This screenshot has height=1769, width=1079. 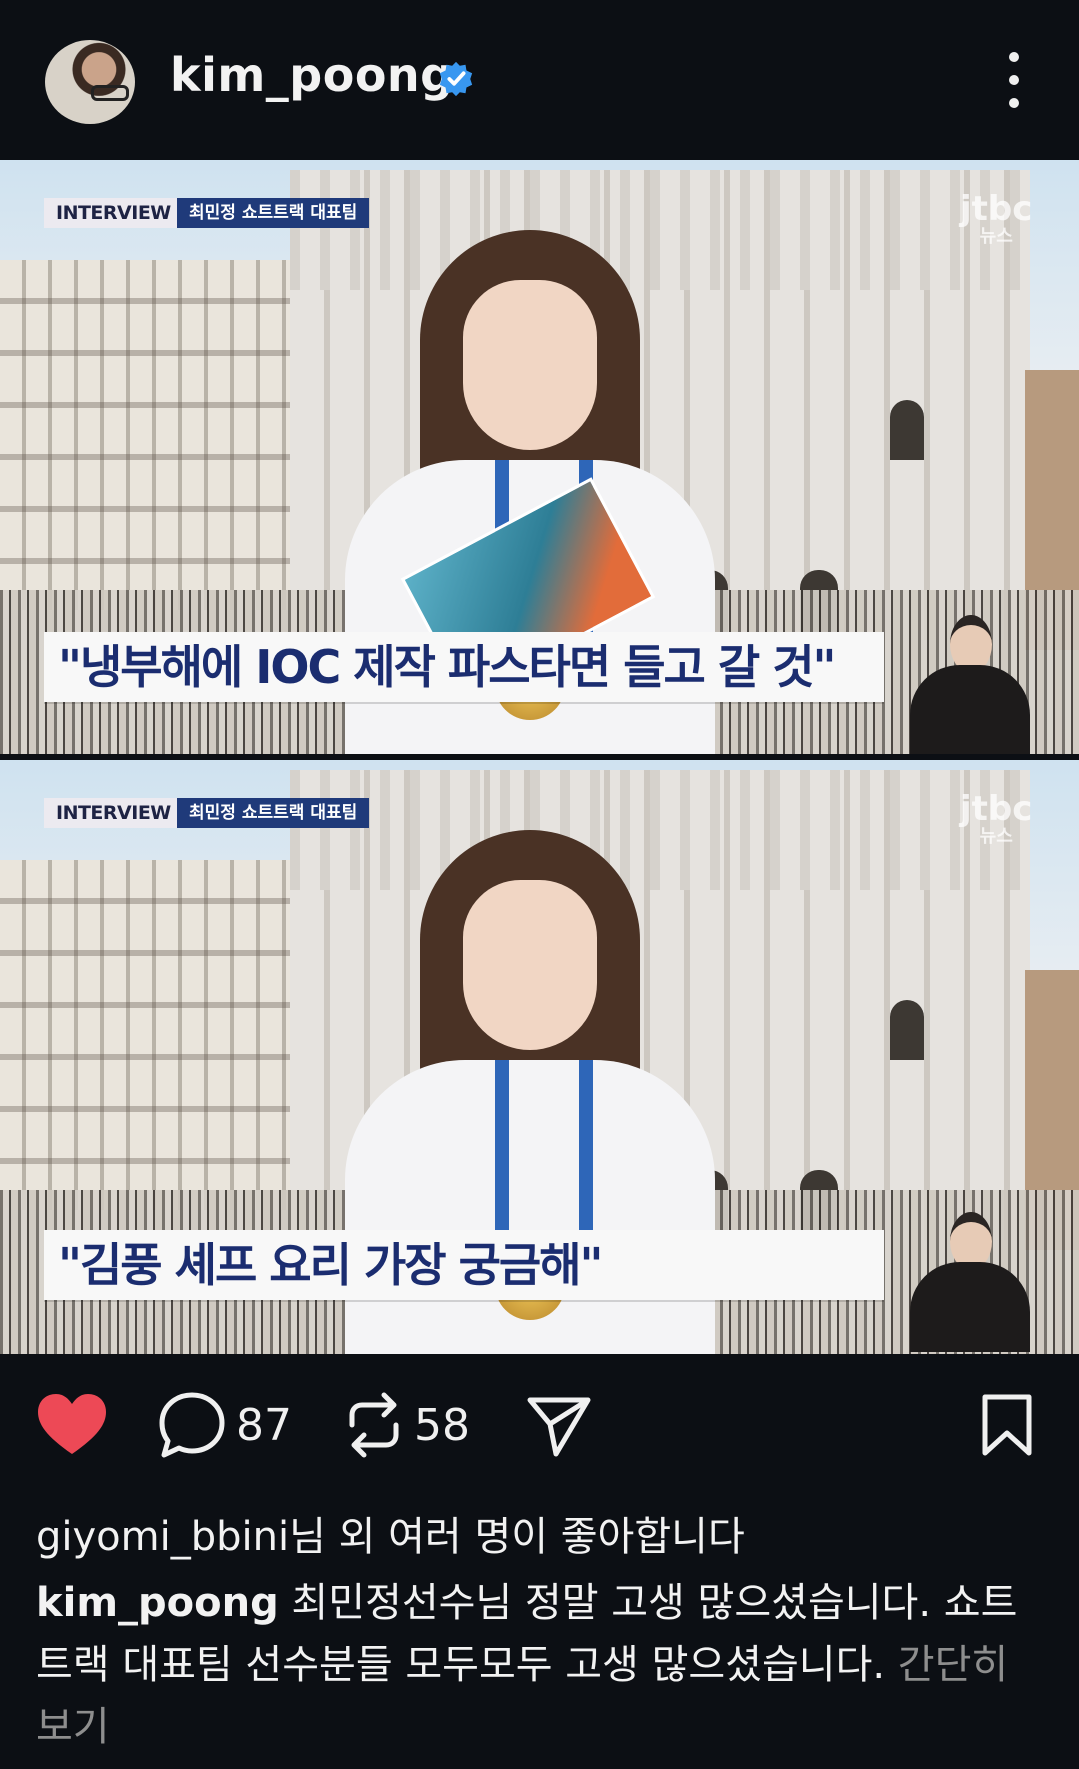 I want to click on repost-button: 58, so click(x=407, y=1425).